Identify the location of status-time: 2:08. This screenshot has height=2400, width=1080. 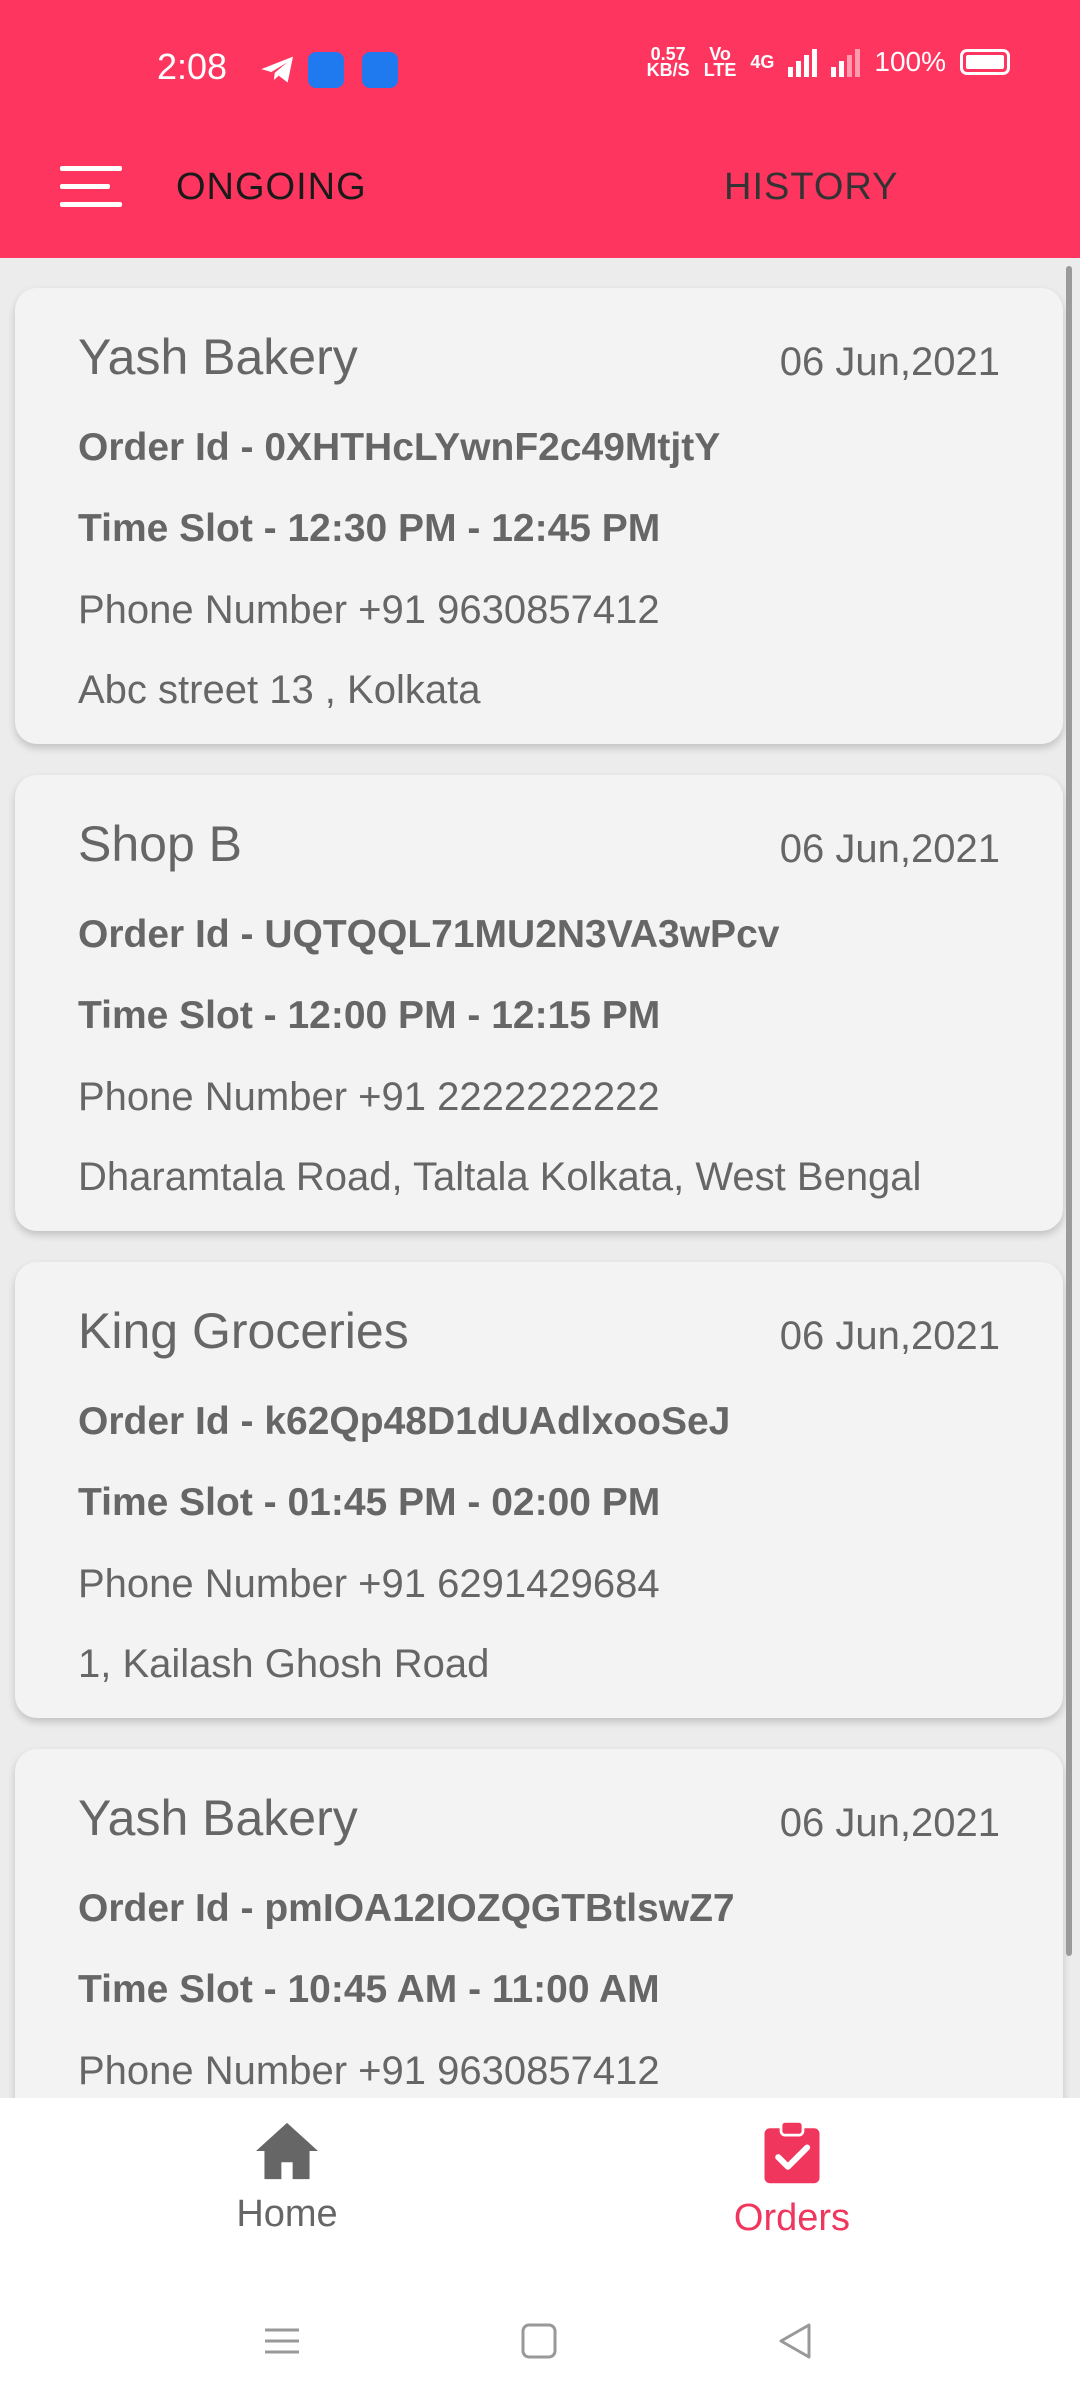
(192, 66).